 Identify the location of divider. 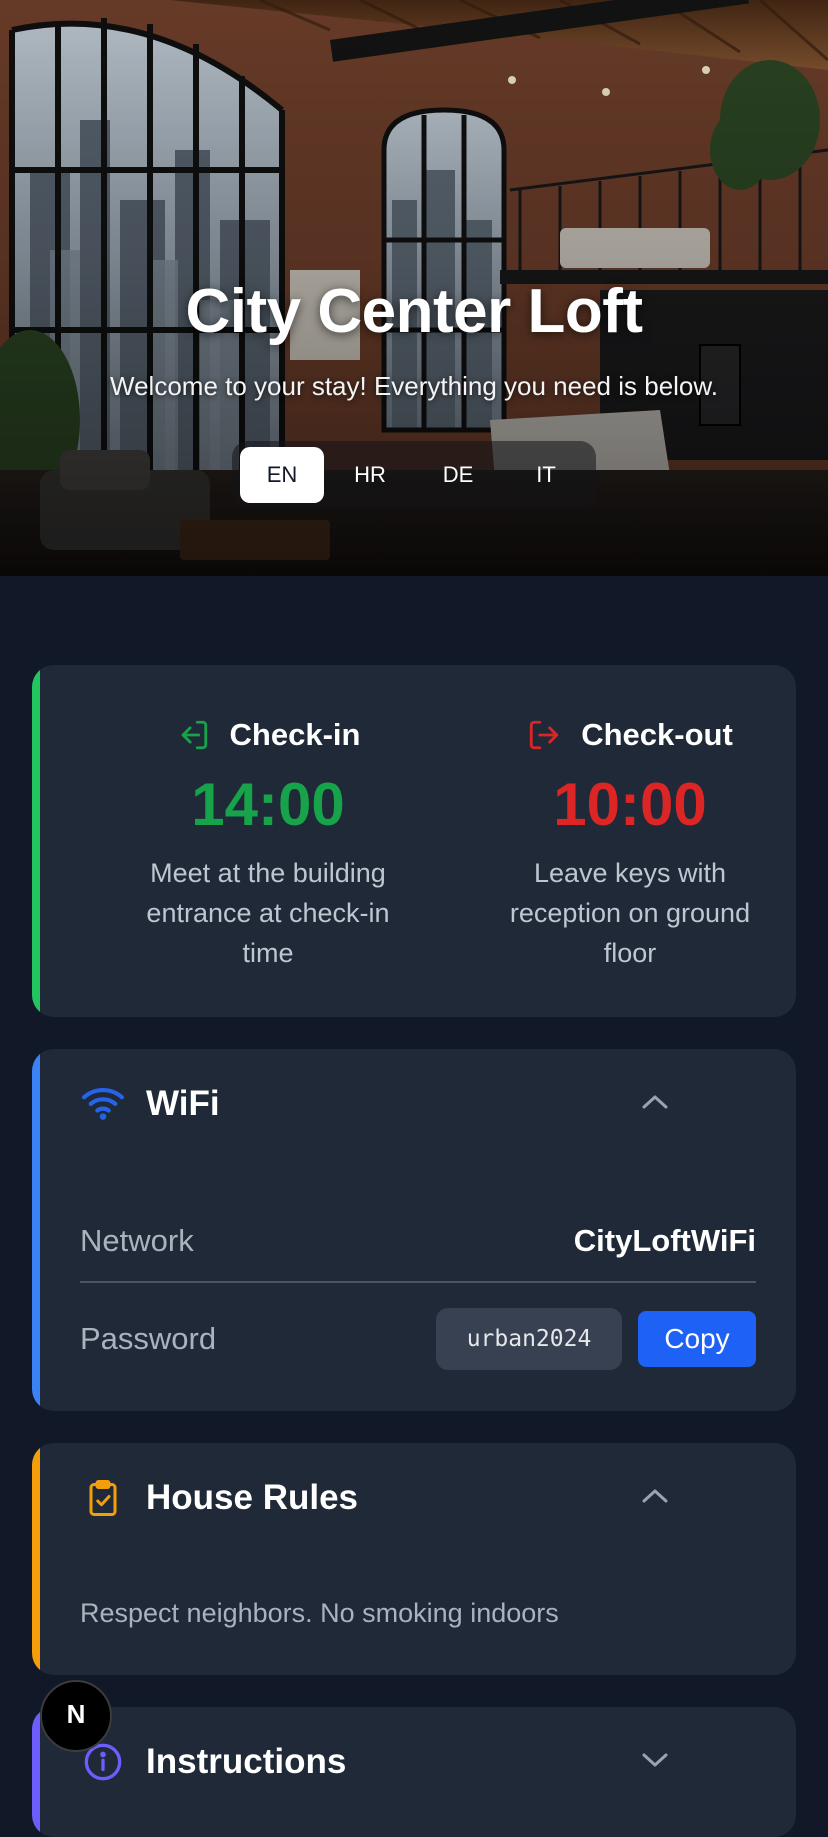
(418, 1282).